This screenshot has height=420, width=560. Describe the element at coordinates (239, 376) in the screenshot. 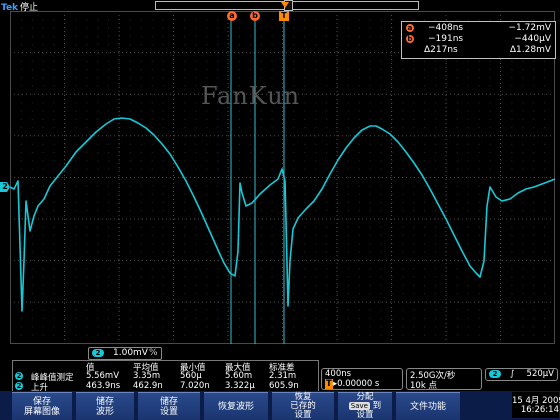

I see `meas-row-1-max: 5.60m` at that location.